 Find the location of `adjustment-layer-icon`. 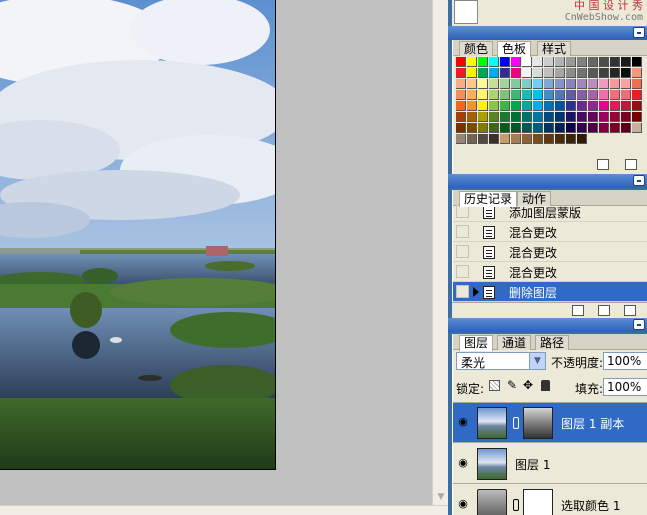

adjustment-layer-icon is located at coordinates (492, 502).